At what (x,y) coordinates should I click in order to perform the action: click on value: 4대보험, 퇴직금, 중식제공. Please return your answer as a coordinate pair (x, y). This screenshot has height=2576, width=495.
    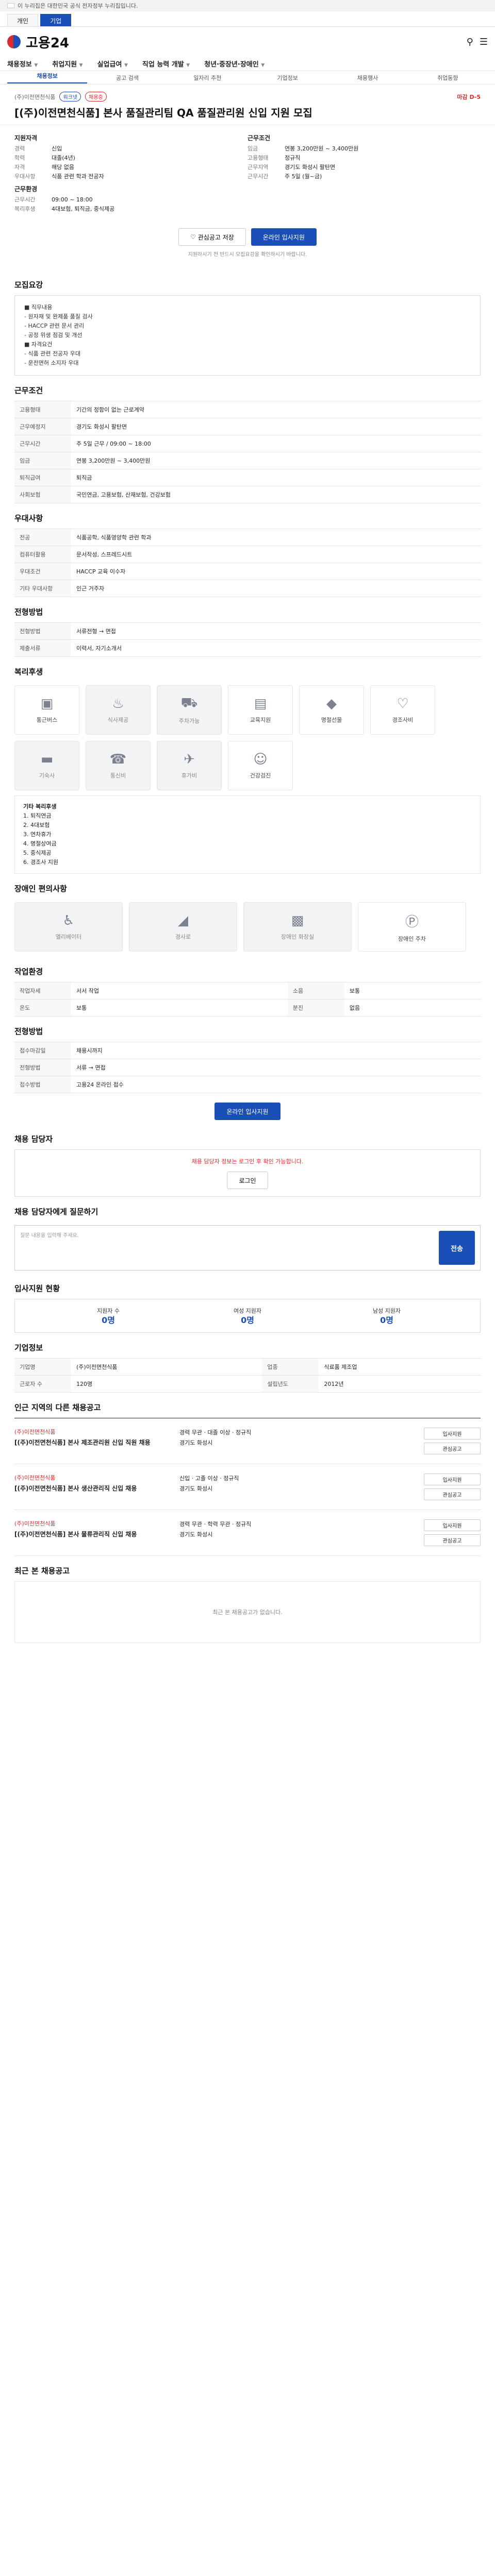
    Looking at the image, I should click on (83, 209).